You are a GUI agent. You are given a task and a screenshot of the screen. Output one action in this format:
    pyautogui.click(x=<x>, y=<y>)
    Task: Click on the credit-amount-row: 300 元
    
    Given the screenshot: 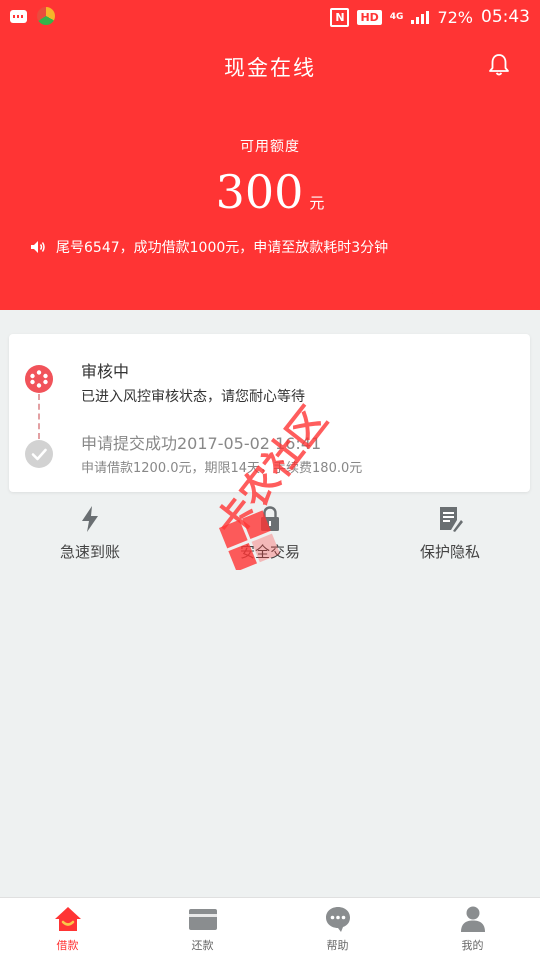 What is the action you would take?
    pyautogui.click(x=270, y=192)
    